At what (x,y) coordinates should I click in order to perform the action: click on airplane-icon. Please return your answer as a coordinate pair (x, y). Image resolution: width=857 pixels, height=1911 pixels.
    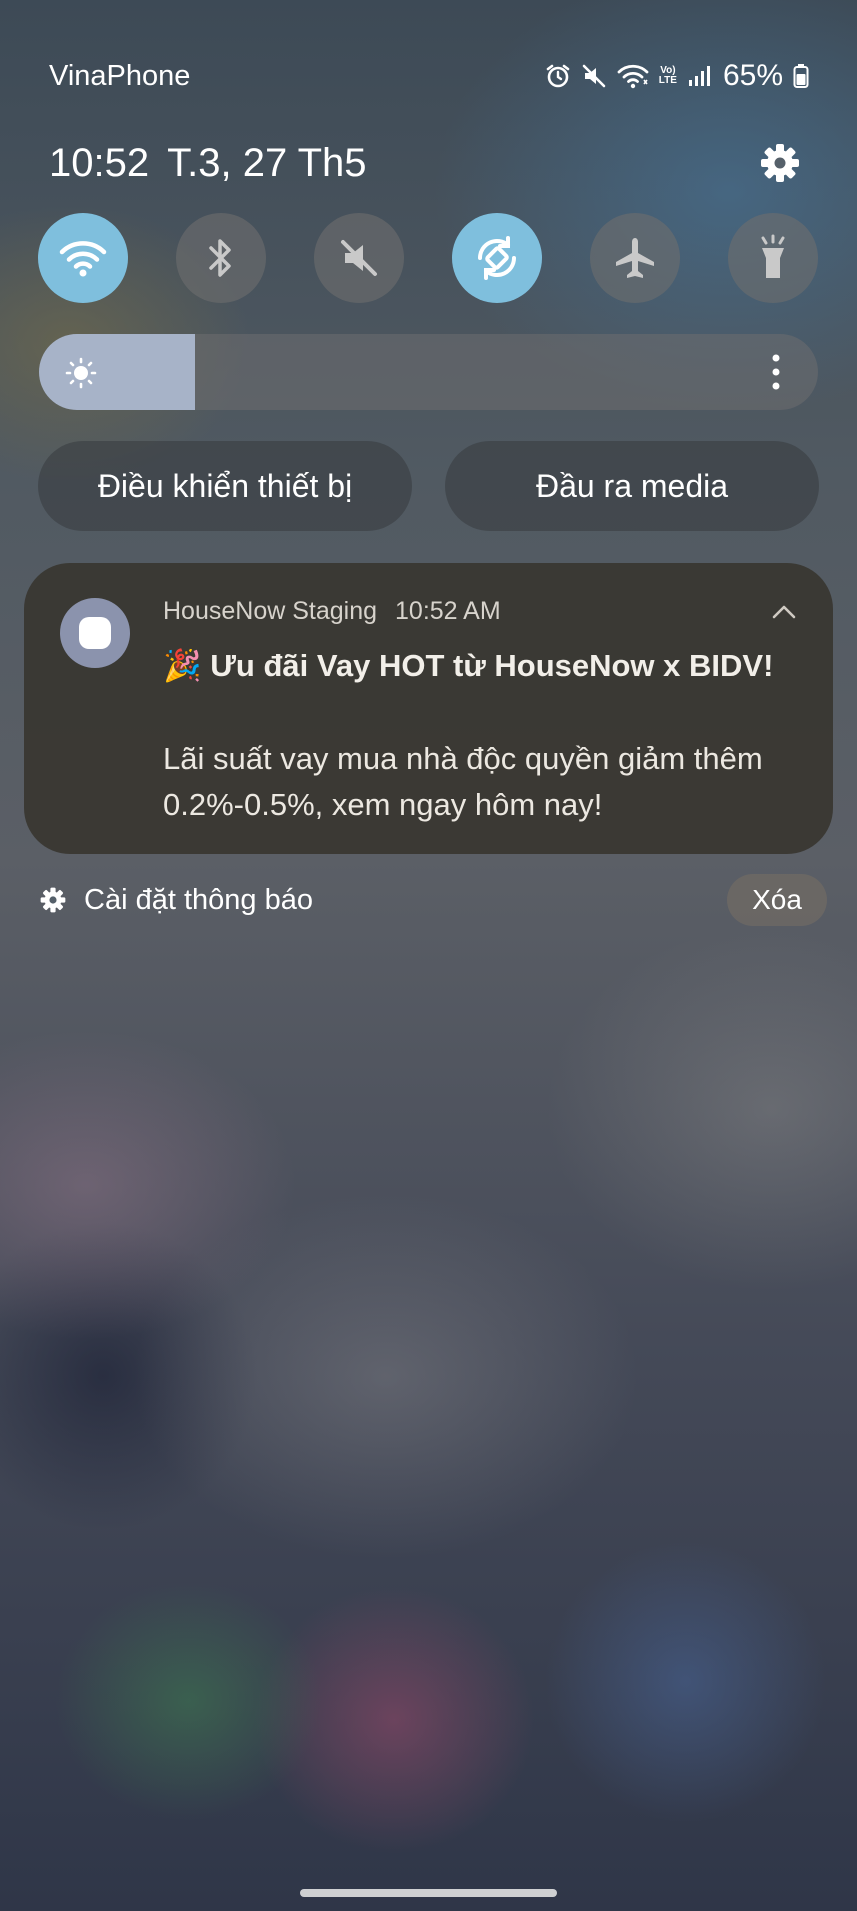
    Looking at the image, I should click on (635, 258).